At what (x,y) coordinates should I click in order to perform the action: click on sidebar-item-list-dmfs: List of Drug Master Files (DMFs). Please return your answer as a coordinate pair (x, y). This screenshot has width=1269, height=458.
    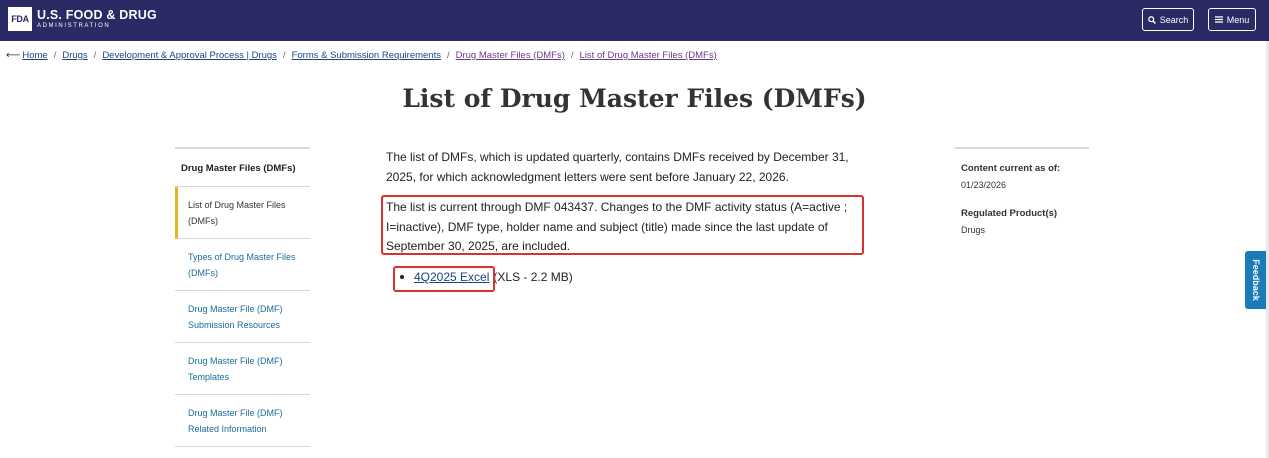
    Looking at the image, I should click on (242, 213).